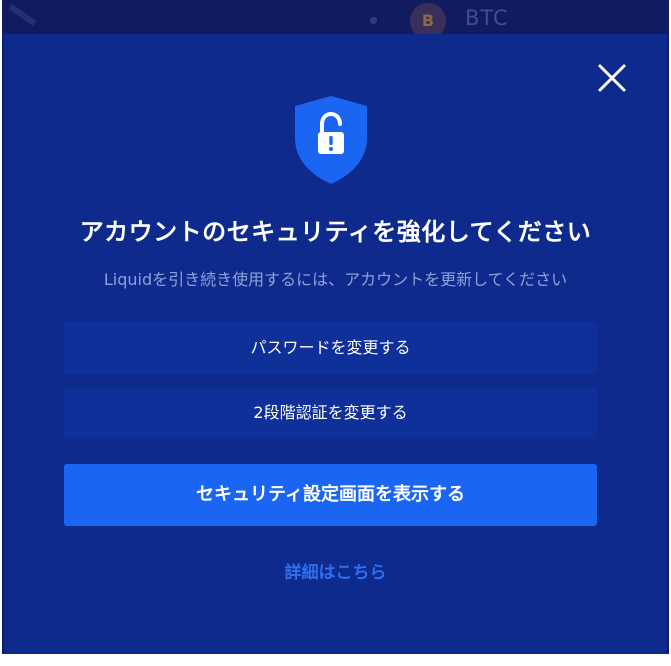 The image size is (671, 666). Describe the element at coordinates (335, 660) in the screenshot. I see `modal-bottom-edge` at that location.